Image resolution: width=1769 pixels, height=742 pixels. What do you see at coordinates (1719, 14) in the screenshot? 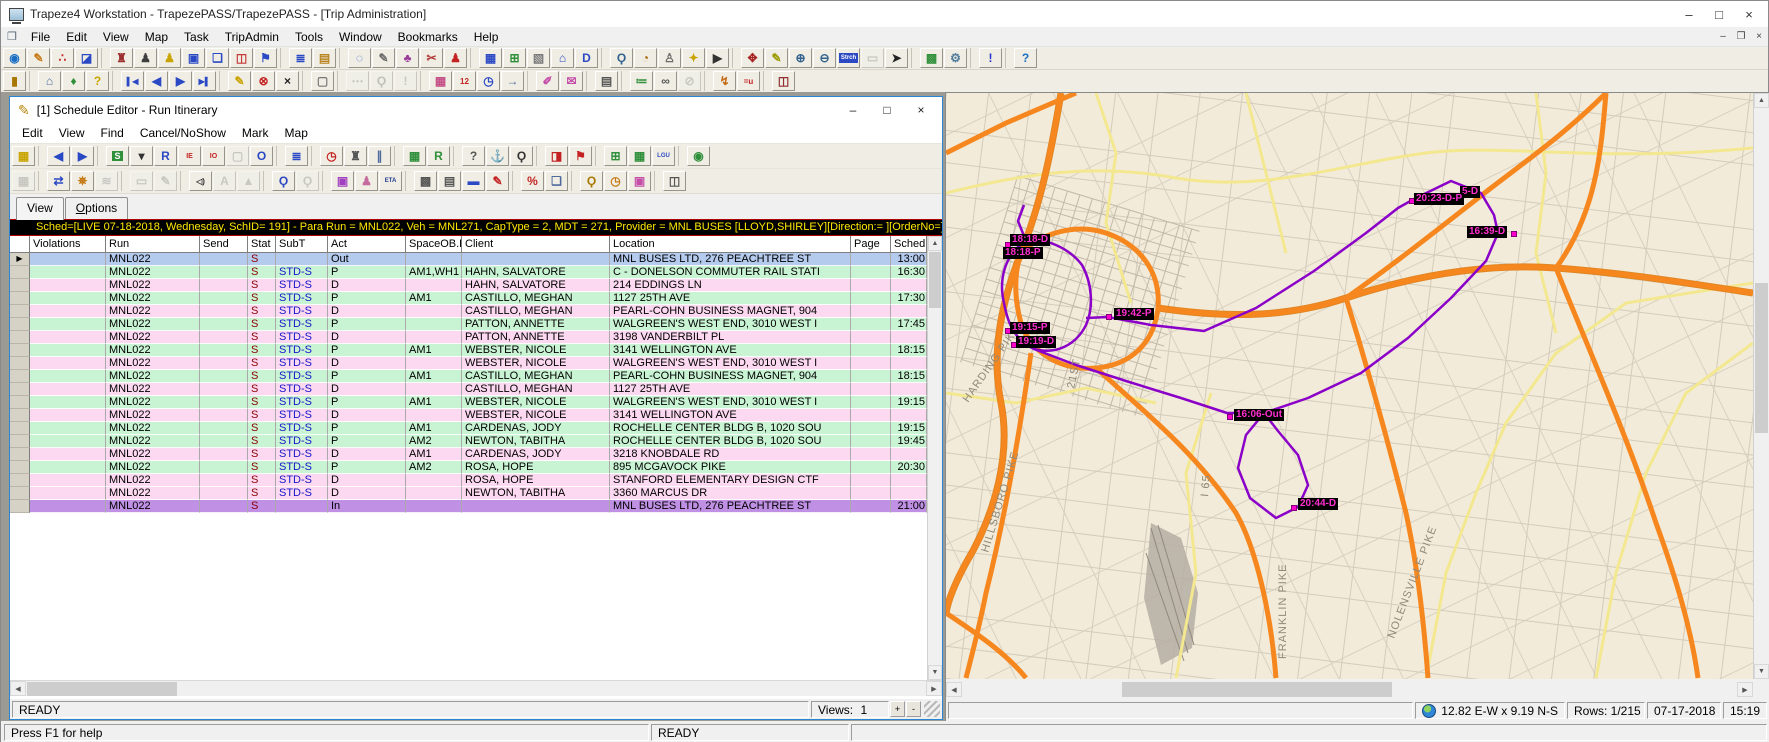
I see `maximize-button: □` at bounding box center [1719, 14].